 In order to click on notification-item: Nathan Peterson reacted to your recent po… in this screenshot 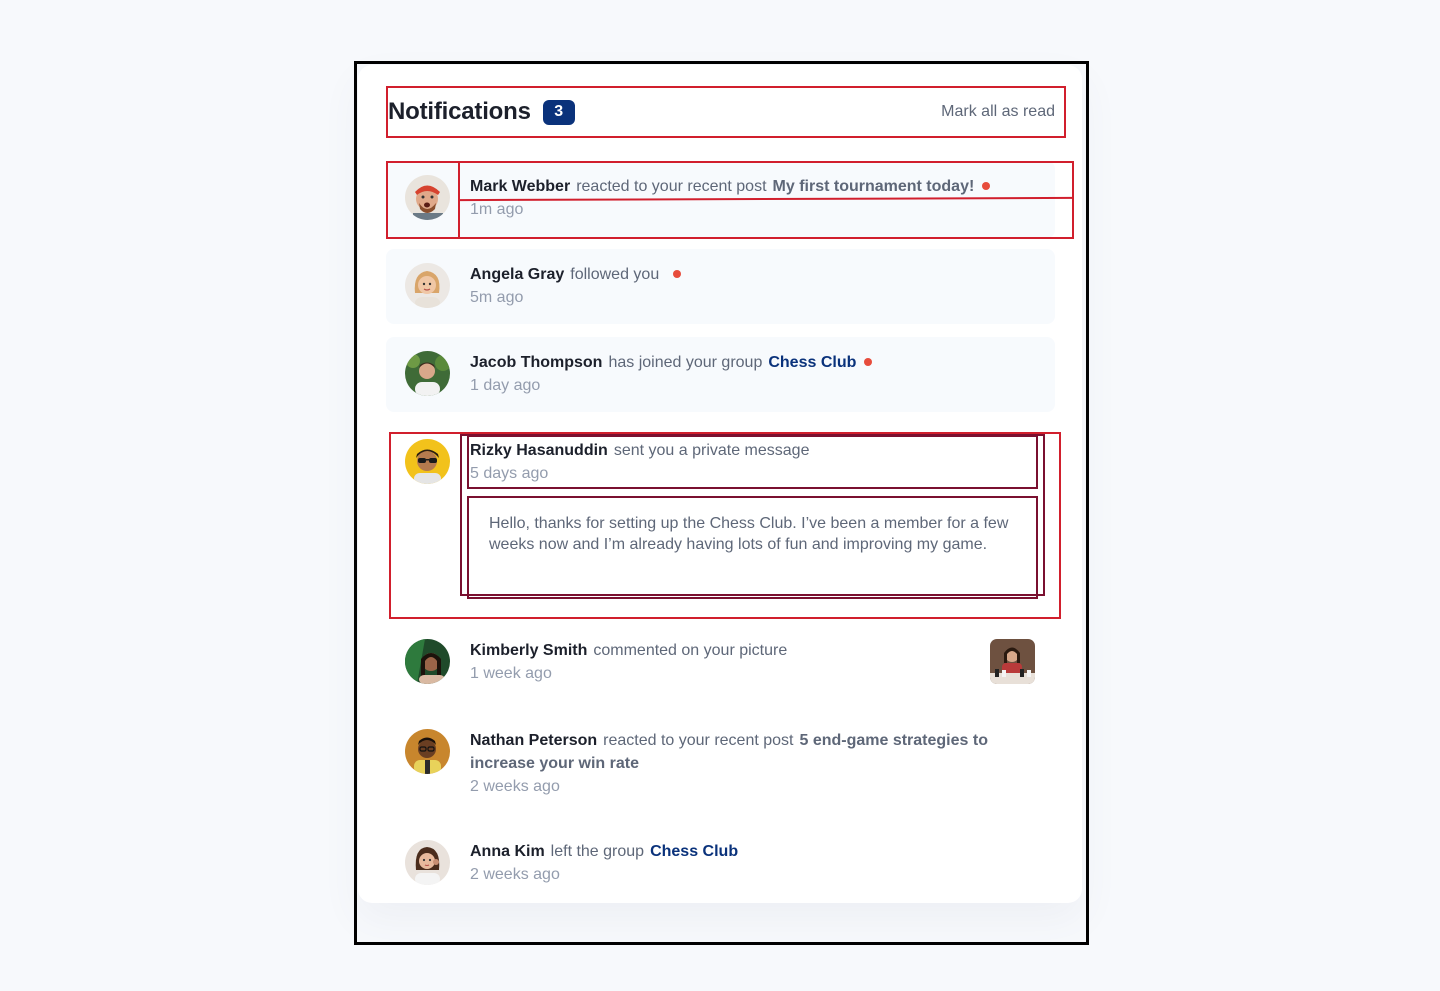, I will do `click(720, 762)`.